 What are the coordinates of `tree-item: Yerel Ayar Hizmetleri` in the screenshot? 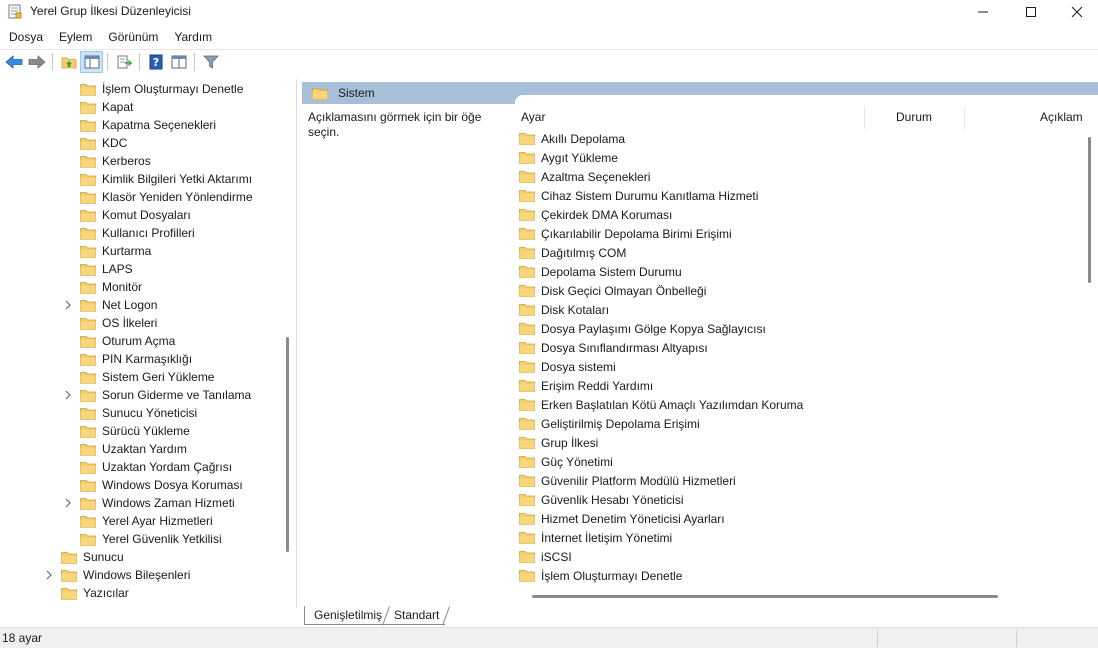 It's located at (137, 521).